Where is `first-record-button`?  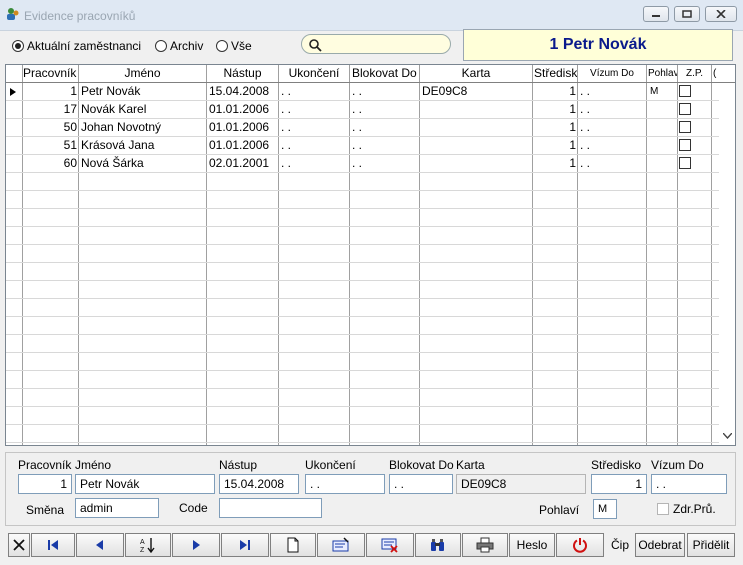 first-record-button is located at coordinates (53, 545).